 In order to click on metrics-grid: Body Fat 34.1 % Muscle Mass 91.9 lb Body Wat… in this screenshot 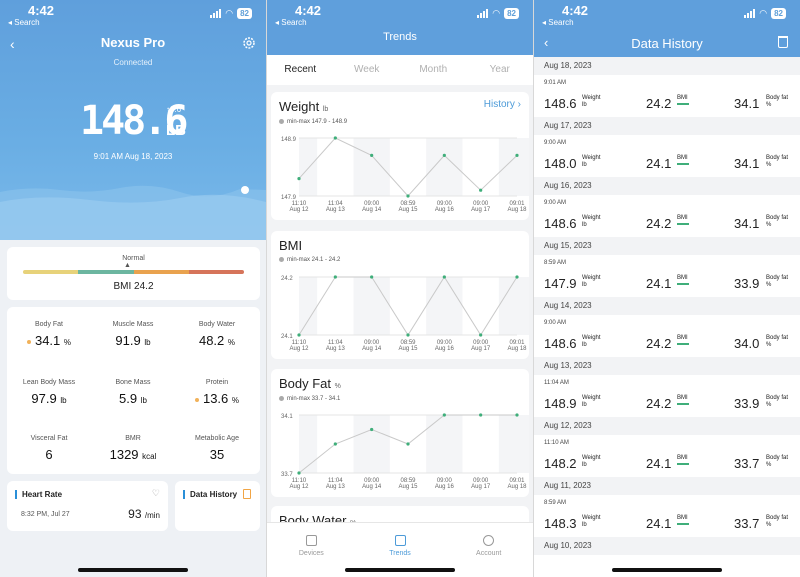, I will do `click(133, 390)`.